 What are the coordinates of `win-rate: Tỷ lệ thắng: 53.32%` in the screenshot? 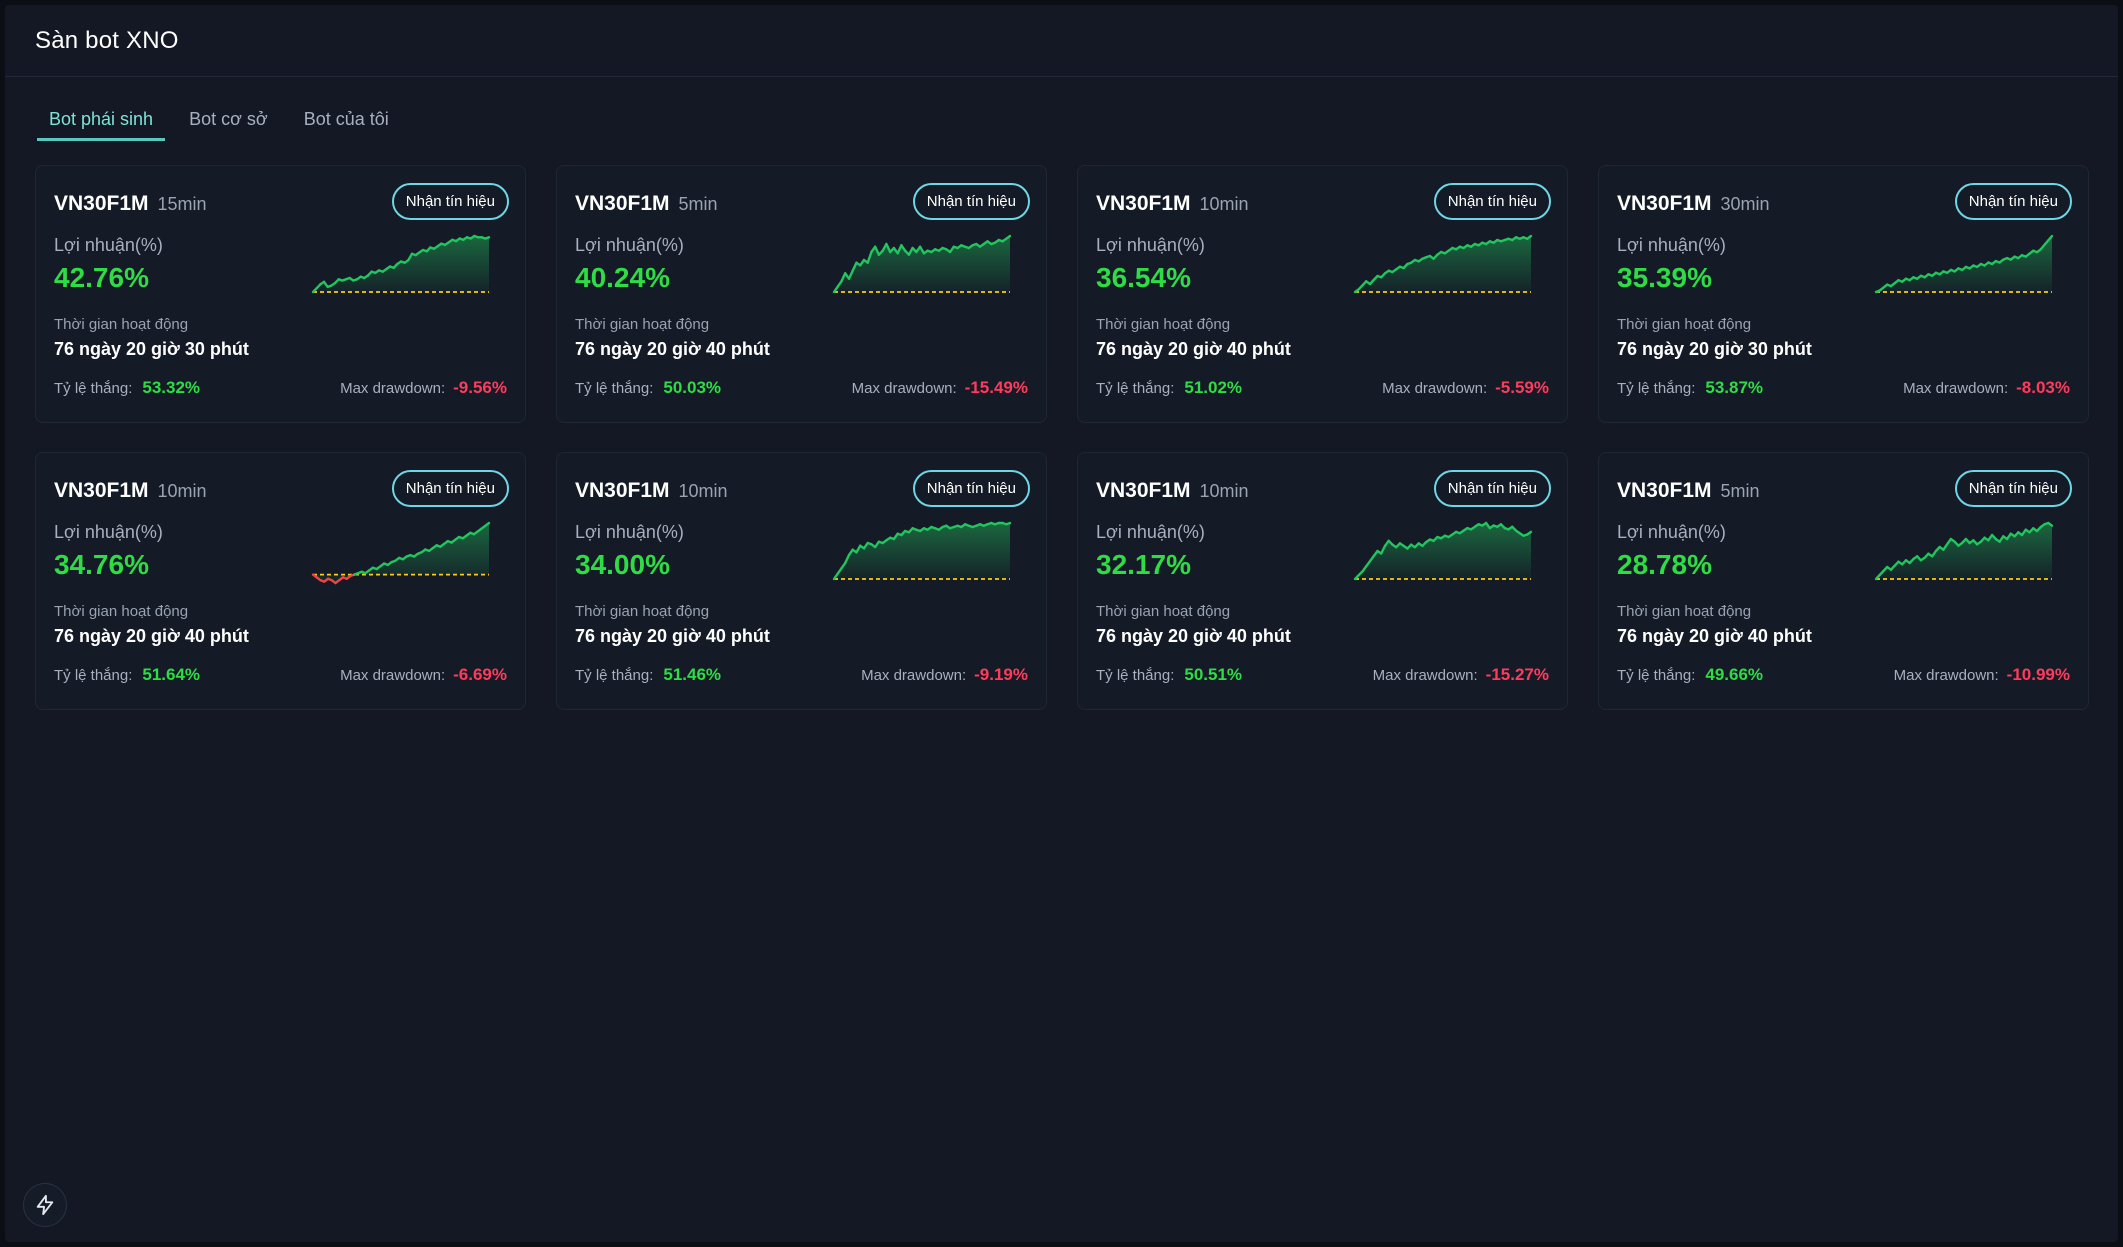 It's located at (127, 388).